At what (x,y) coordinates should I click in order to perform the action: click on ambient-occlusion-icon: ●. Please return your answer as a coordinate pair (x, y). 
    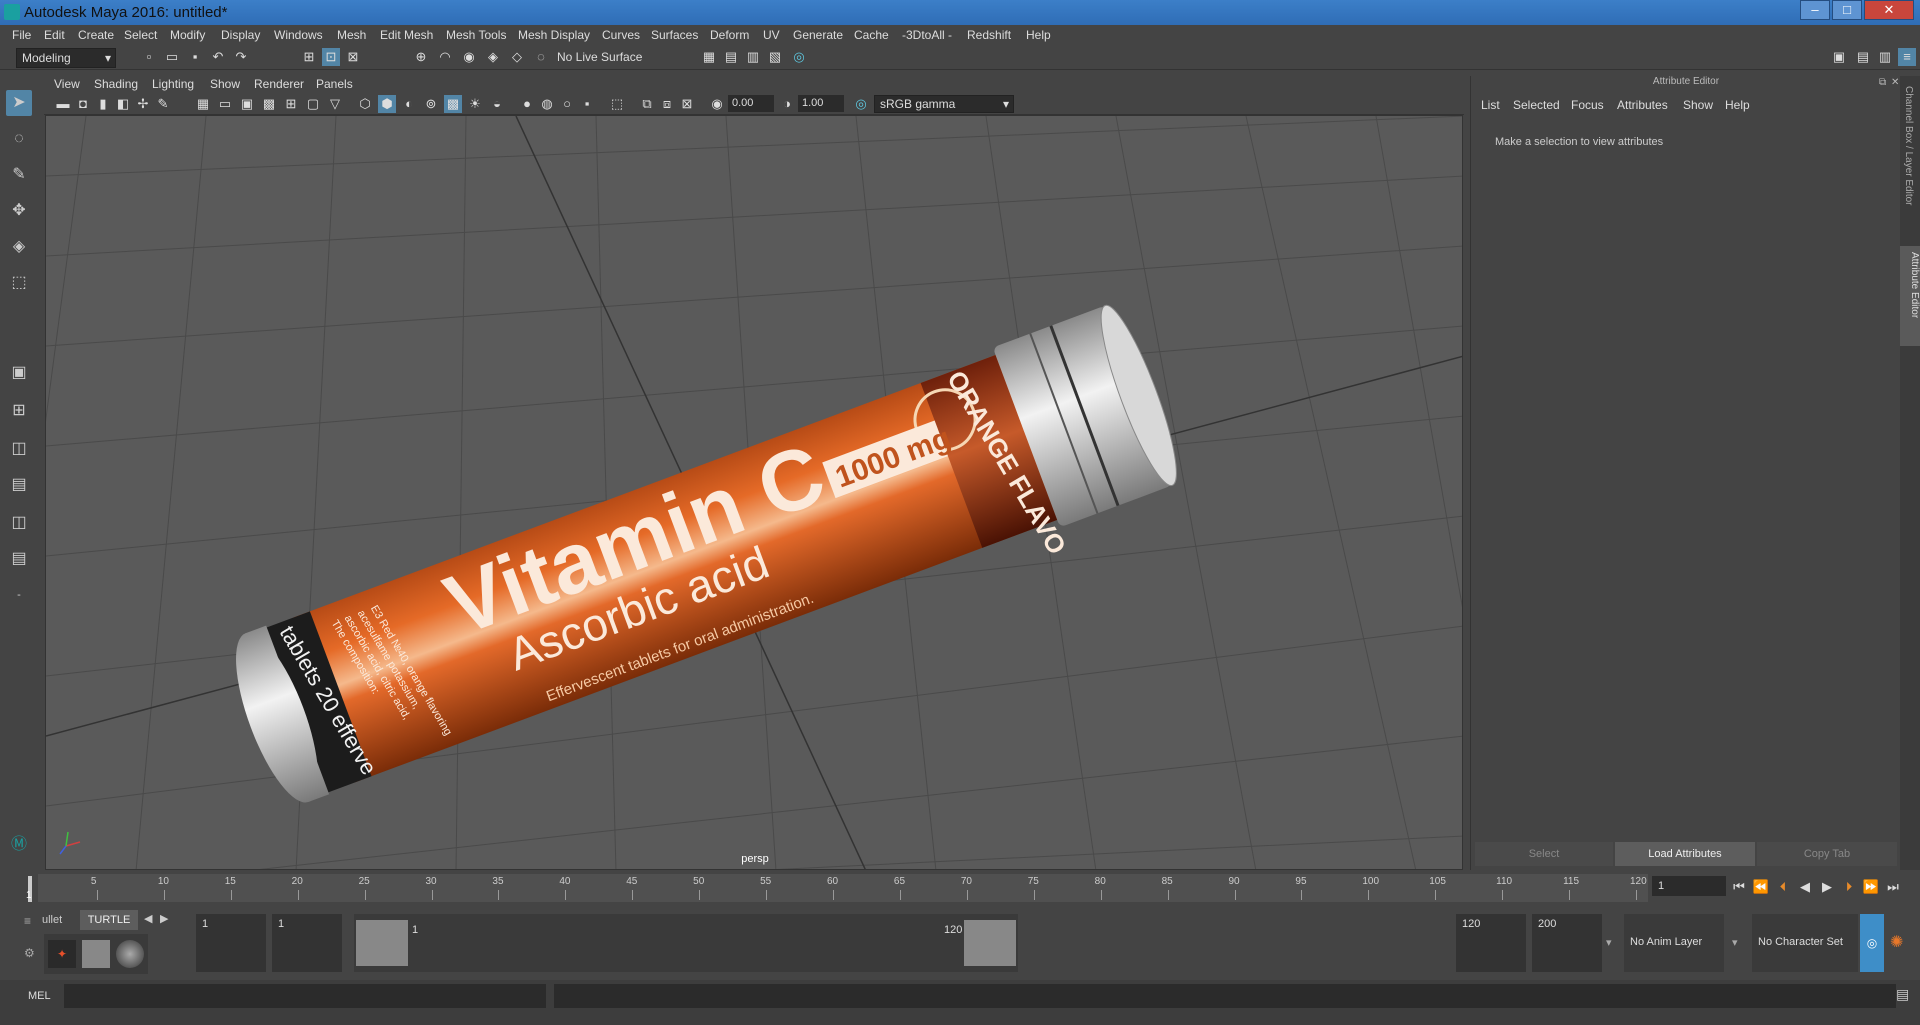
    Looking at the image, I should click on (527, 104).